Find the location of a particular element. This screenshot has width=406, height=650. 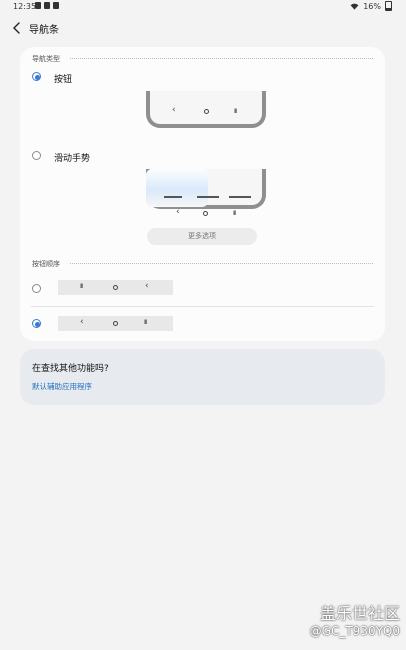

back-button is located at coordinates (17, 27).